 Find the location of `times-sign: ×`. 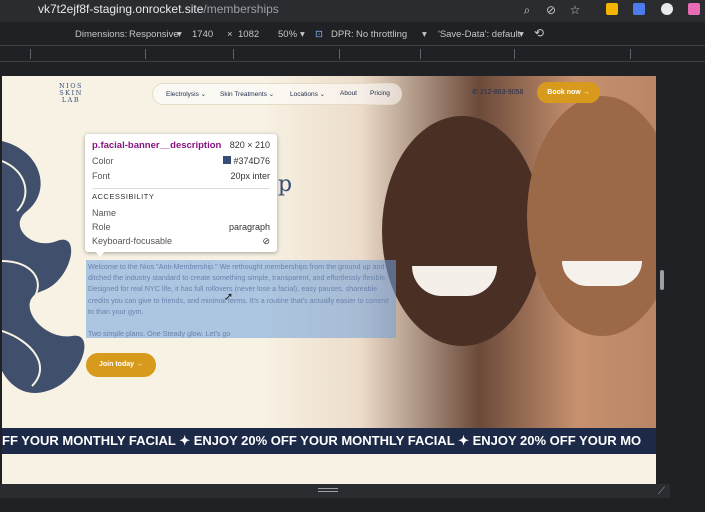

times-sign: × is located at coordinates (230, 34).